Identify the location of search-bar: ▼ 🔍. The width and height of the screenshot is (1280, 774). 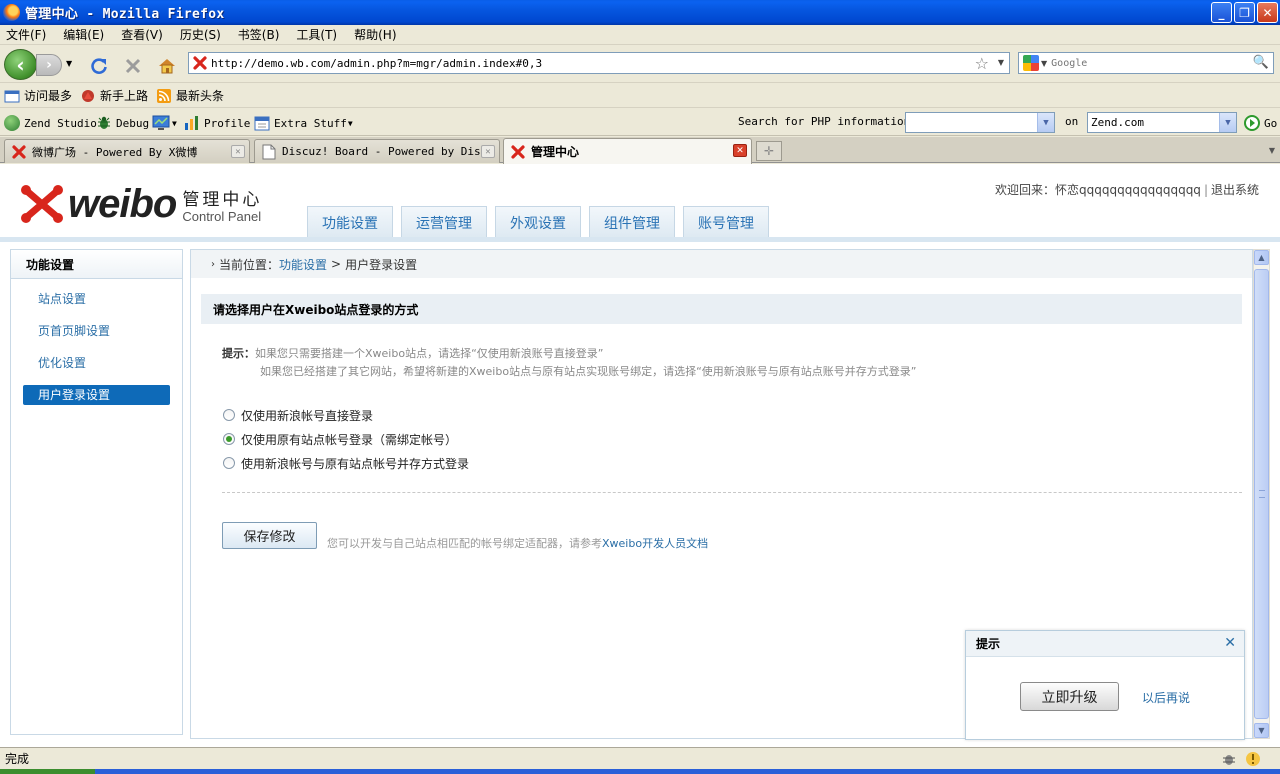
(1146, 63).